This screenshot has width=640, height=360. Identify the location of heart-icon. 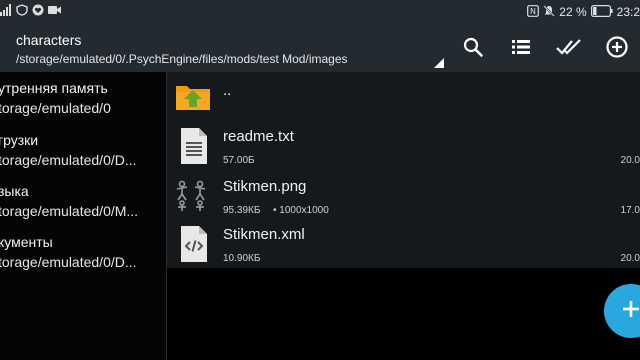
(38, 12).